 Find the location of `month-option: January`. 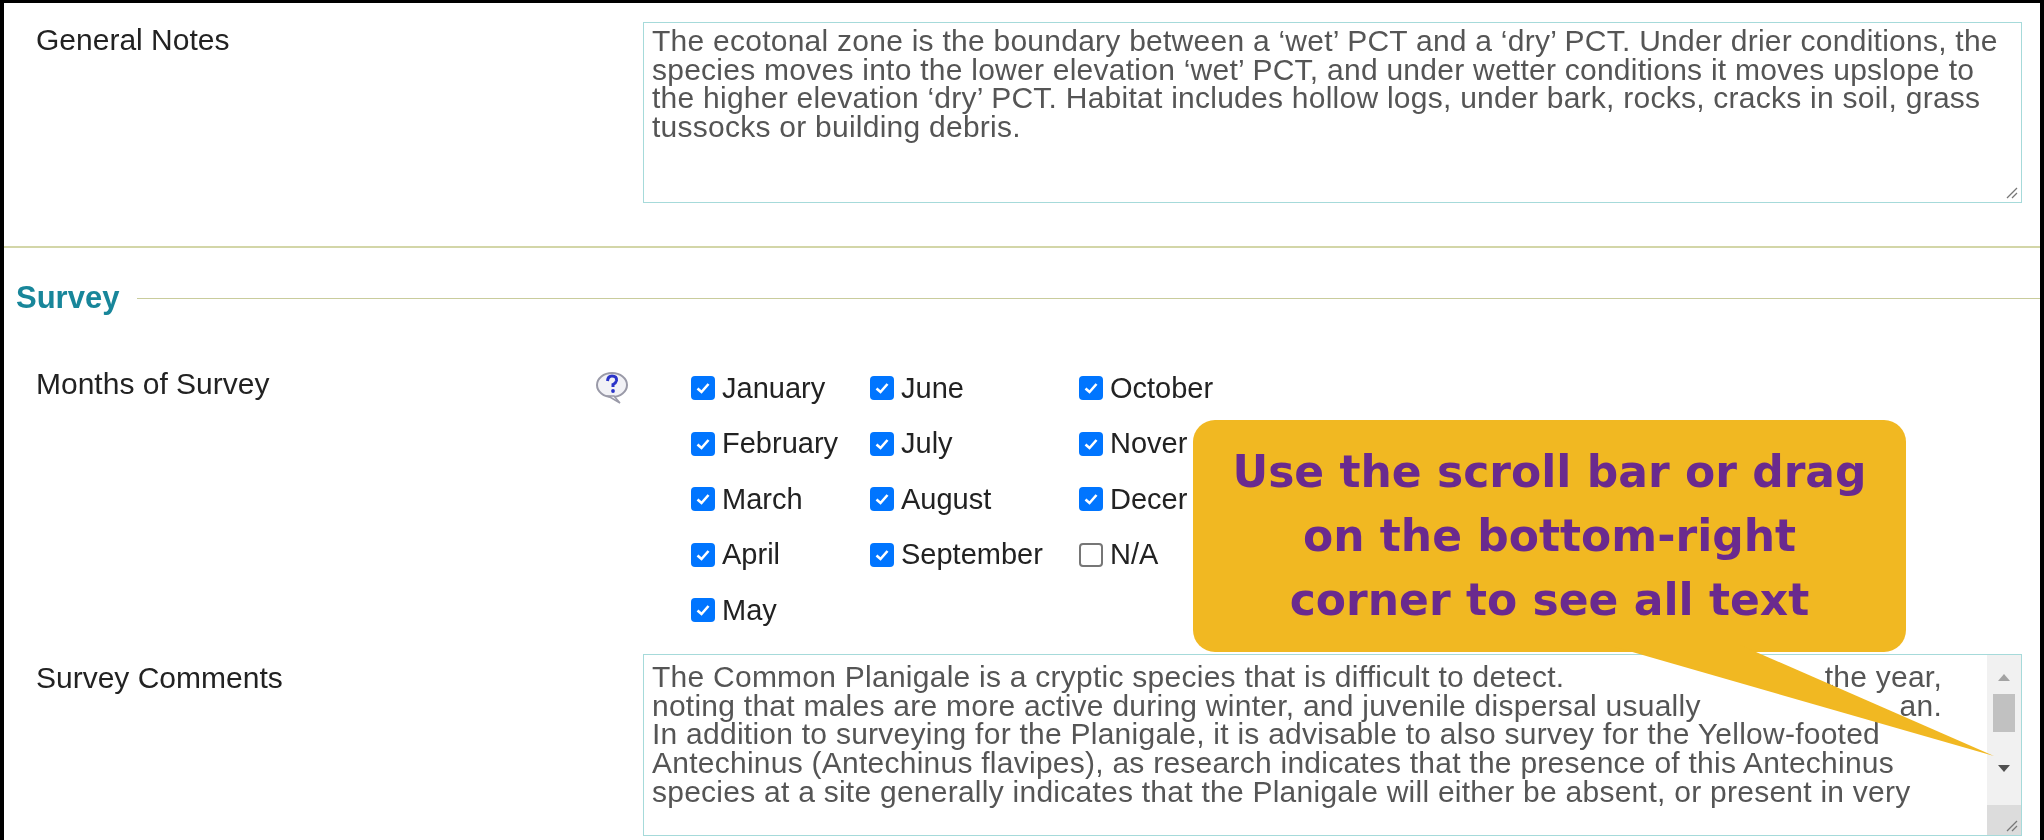

month-option: January is located at coordinates (758, 388).